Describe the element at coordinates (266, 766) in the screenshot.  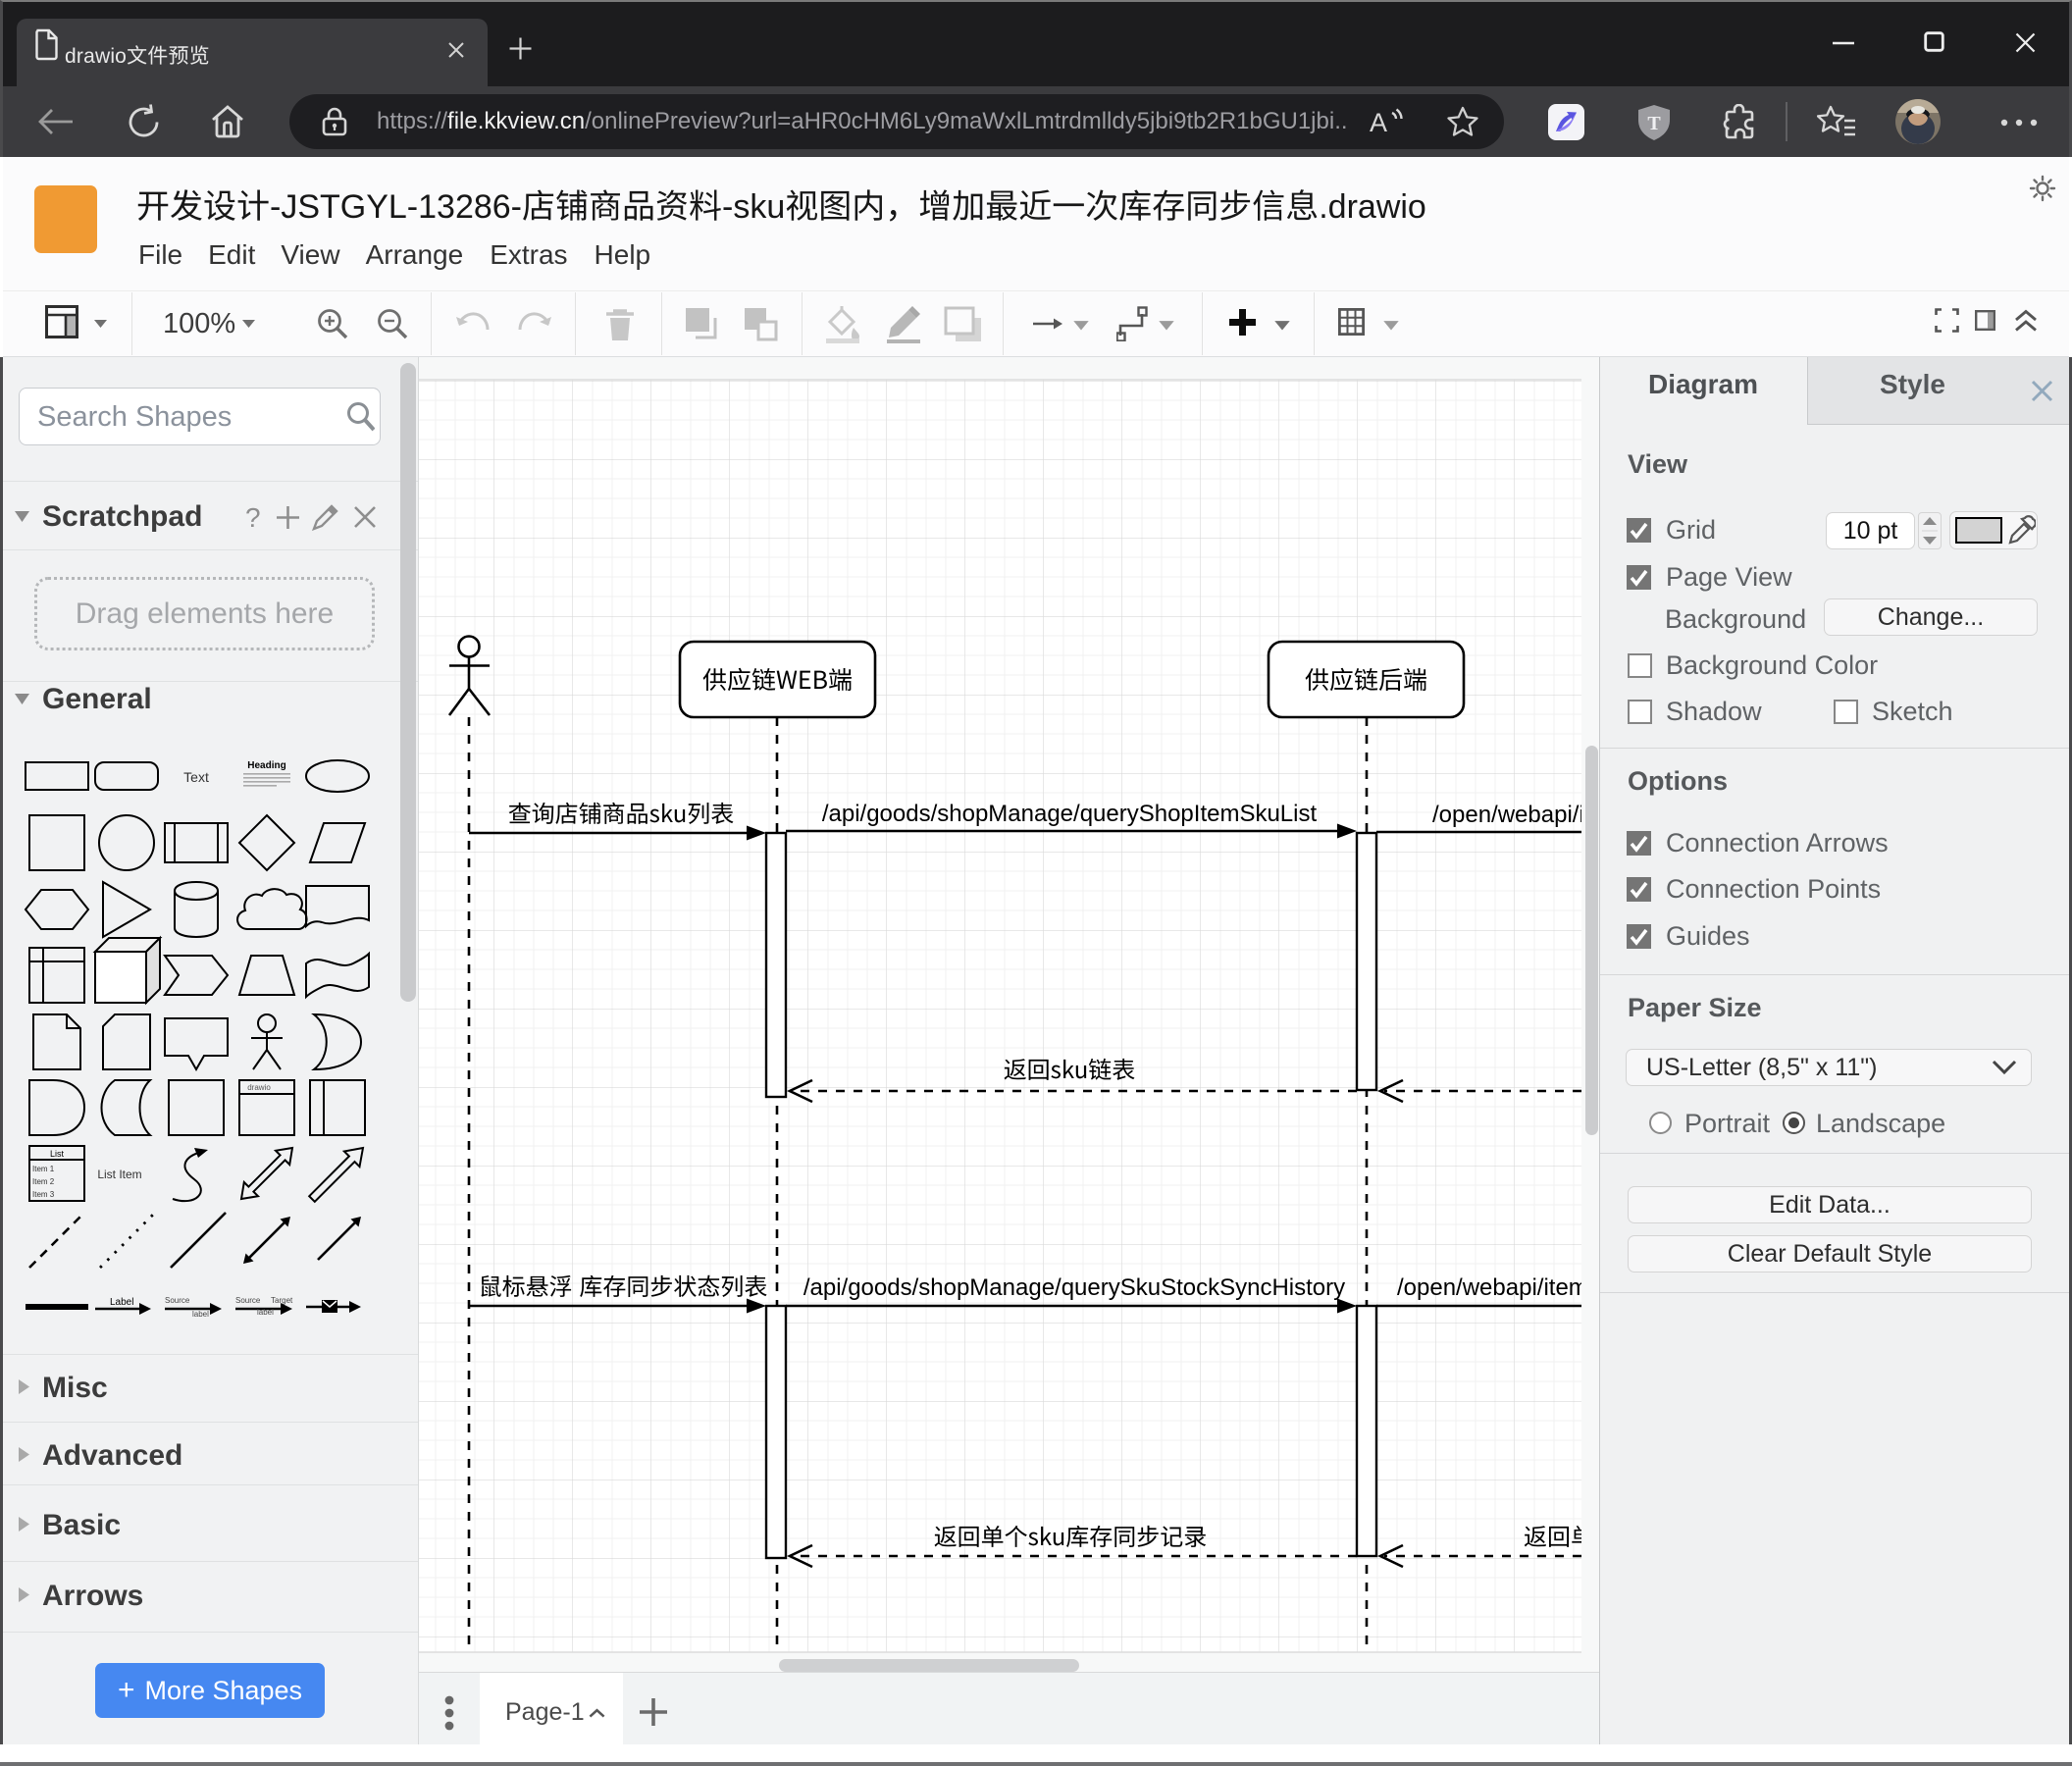
I see `svg-text: Heading` at that location.